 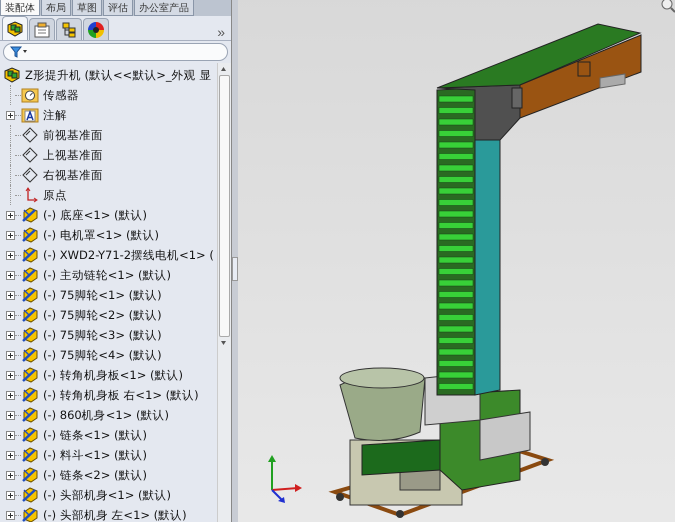 What do you see at coordinates (55, 195) in the screenshot?
I see `tree-item: 原点` at bounding box center [55, 195].